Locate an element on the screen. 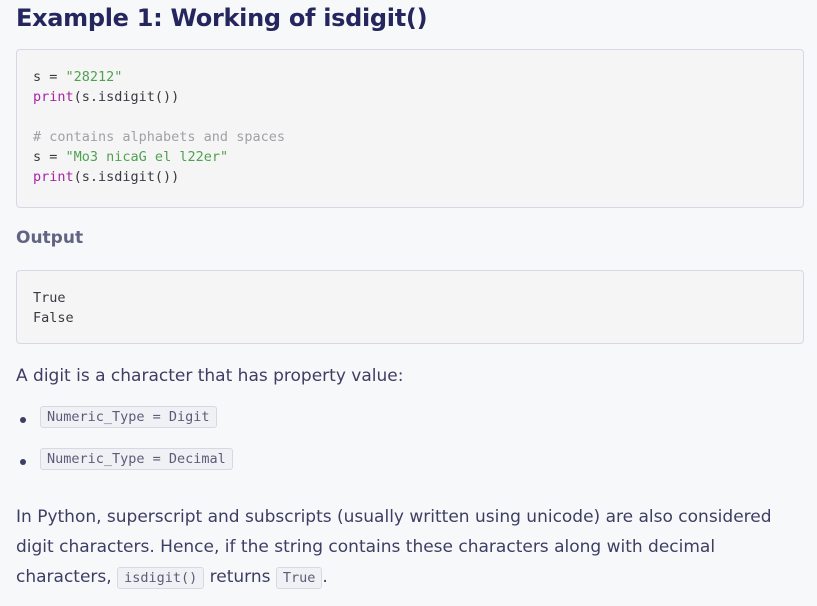 This screenshot has width=817, height=606. output-block: True False is located at coordinates (410, 307).